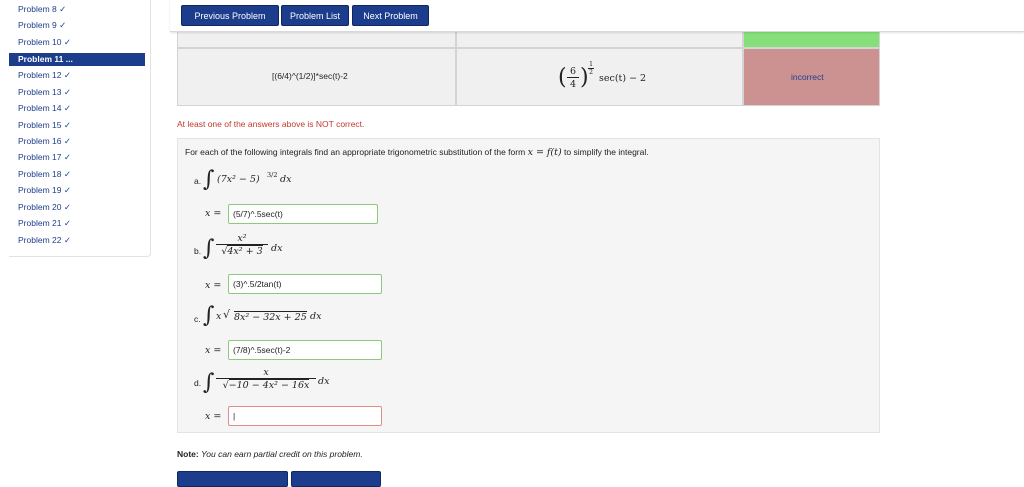 This screenshot has width=1024, height=487. I want to click on part-b-denominator: √4x² + 3, so click(242, 250).